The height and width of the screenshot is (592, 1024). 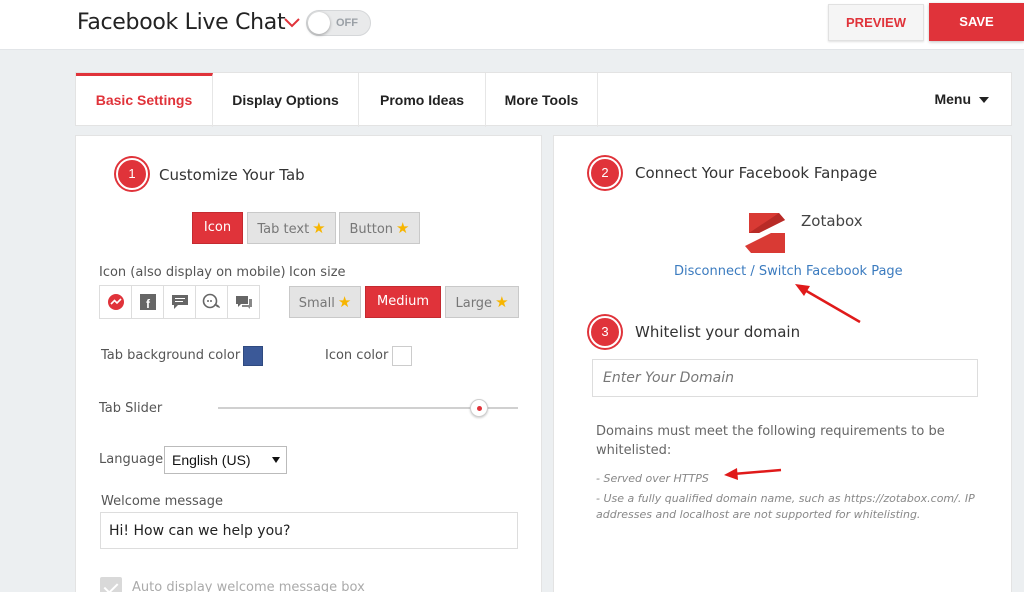 I want to click on caret-down-icon, so click(x=984, y=100).